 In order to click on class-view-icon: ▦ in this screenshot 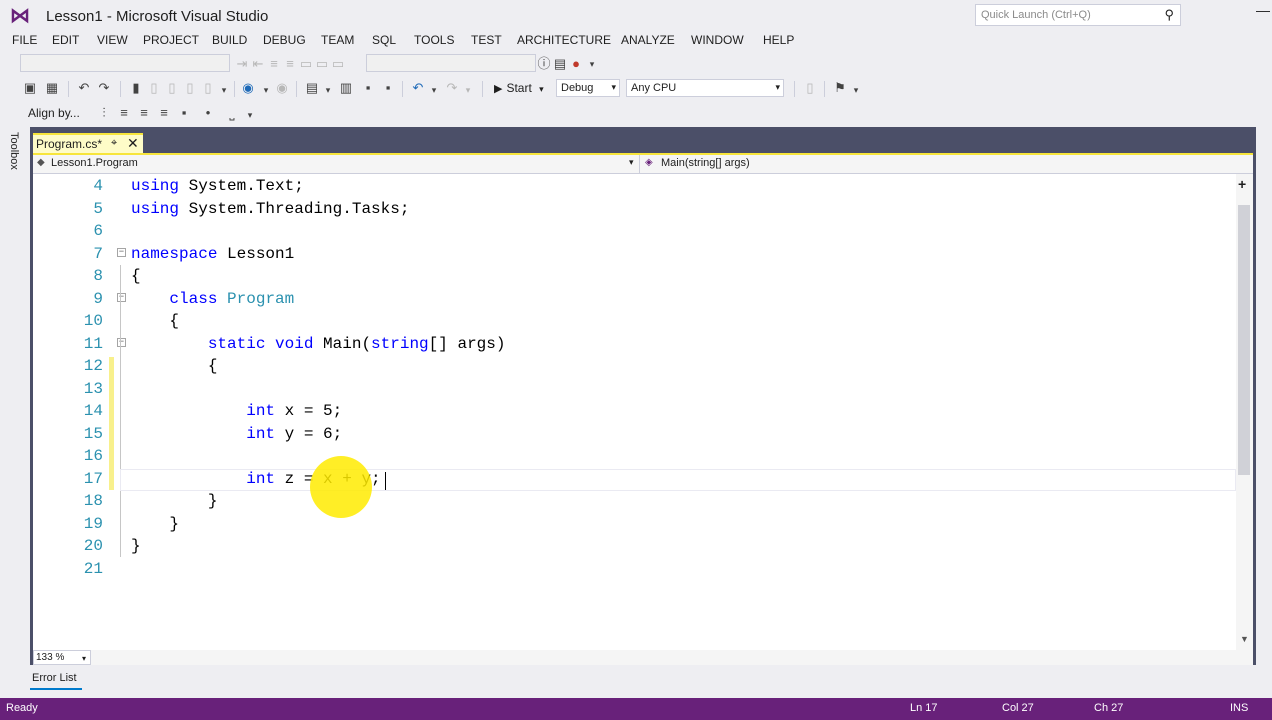, I will do `click(52, 88)`.